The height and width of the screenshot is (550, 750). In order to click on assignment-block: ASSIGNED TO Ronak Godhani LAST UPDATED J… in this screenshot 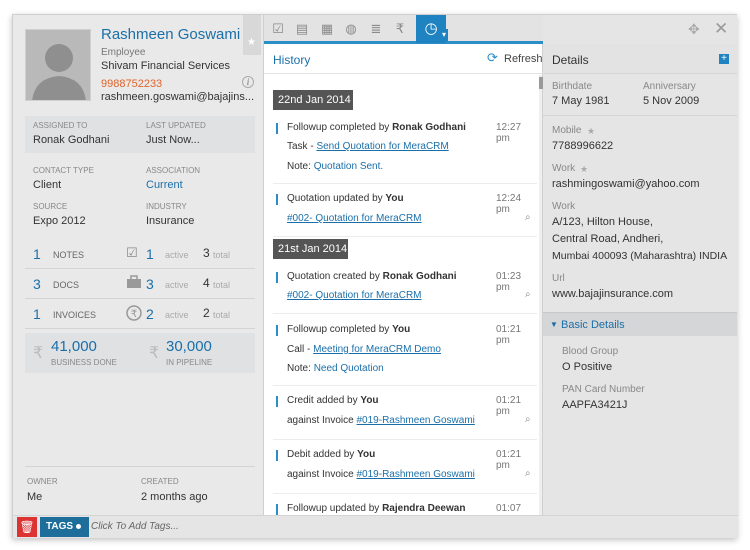, I will do `click(140, 134)`.